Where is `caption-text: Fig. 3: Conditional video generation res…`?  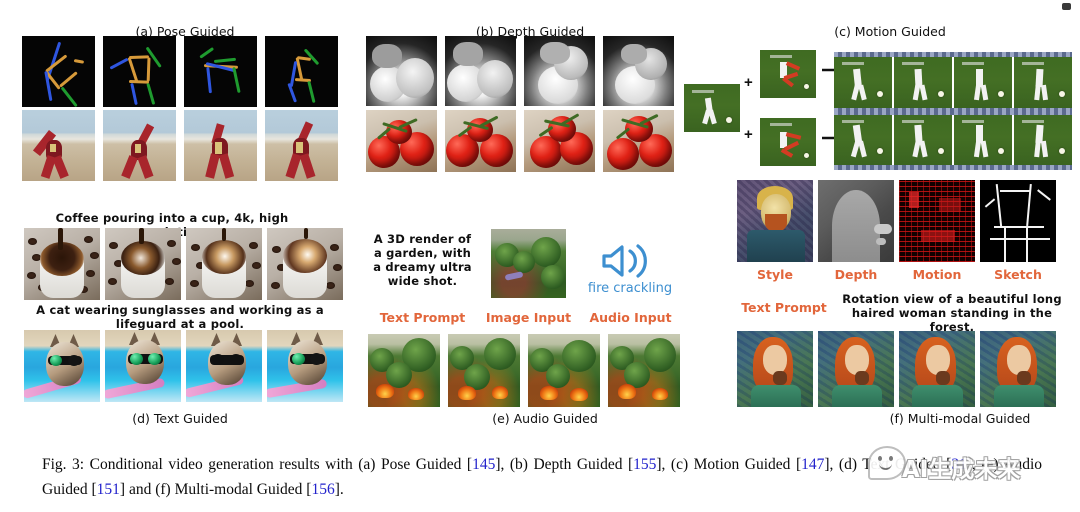
caption-text: Fig. 3: Conditional video generation res… is located at coordinates (257, 464).